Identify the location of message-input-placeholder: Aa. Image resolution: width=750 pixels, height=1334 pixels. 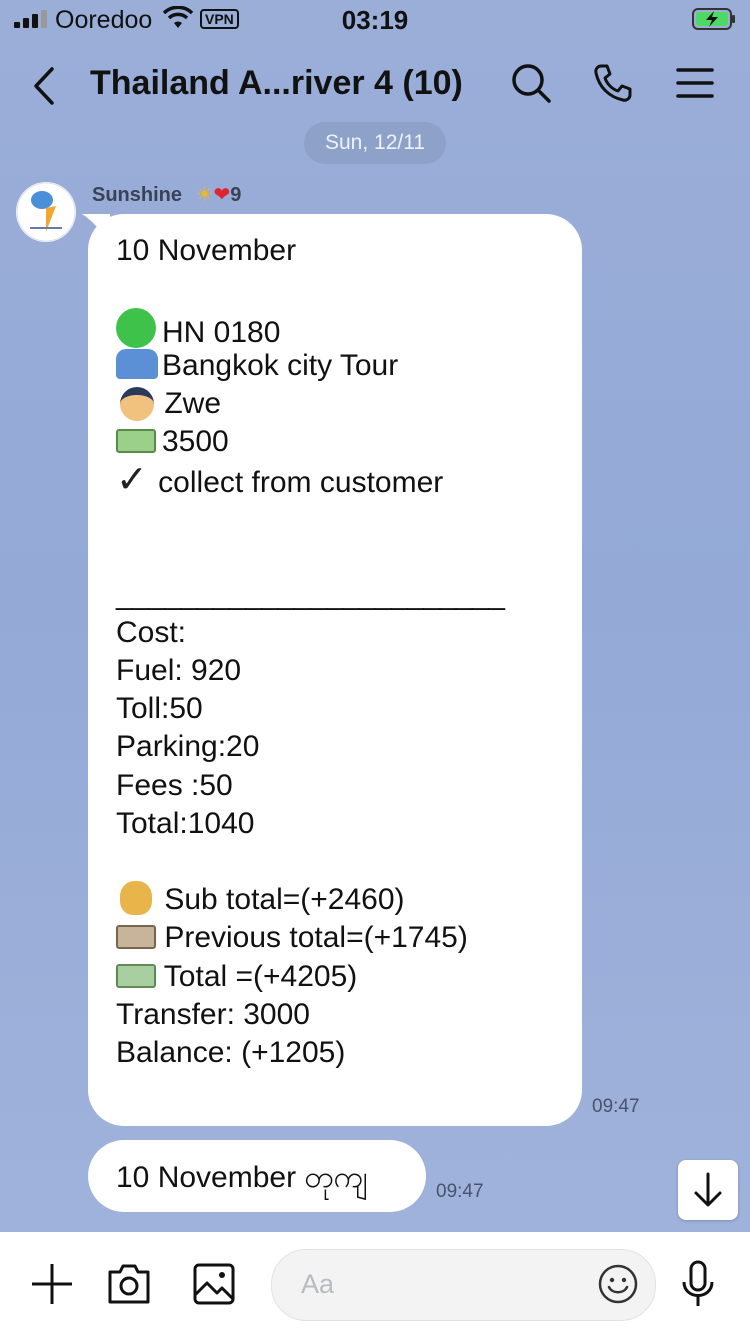
(318, 1284).